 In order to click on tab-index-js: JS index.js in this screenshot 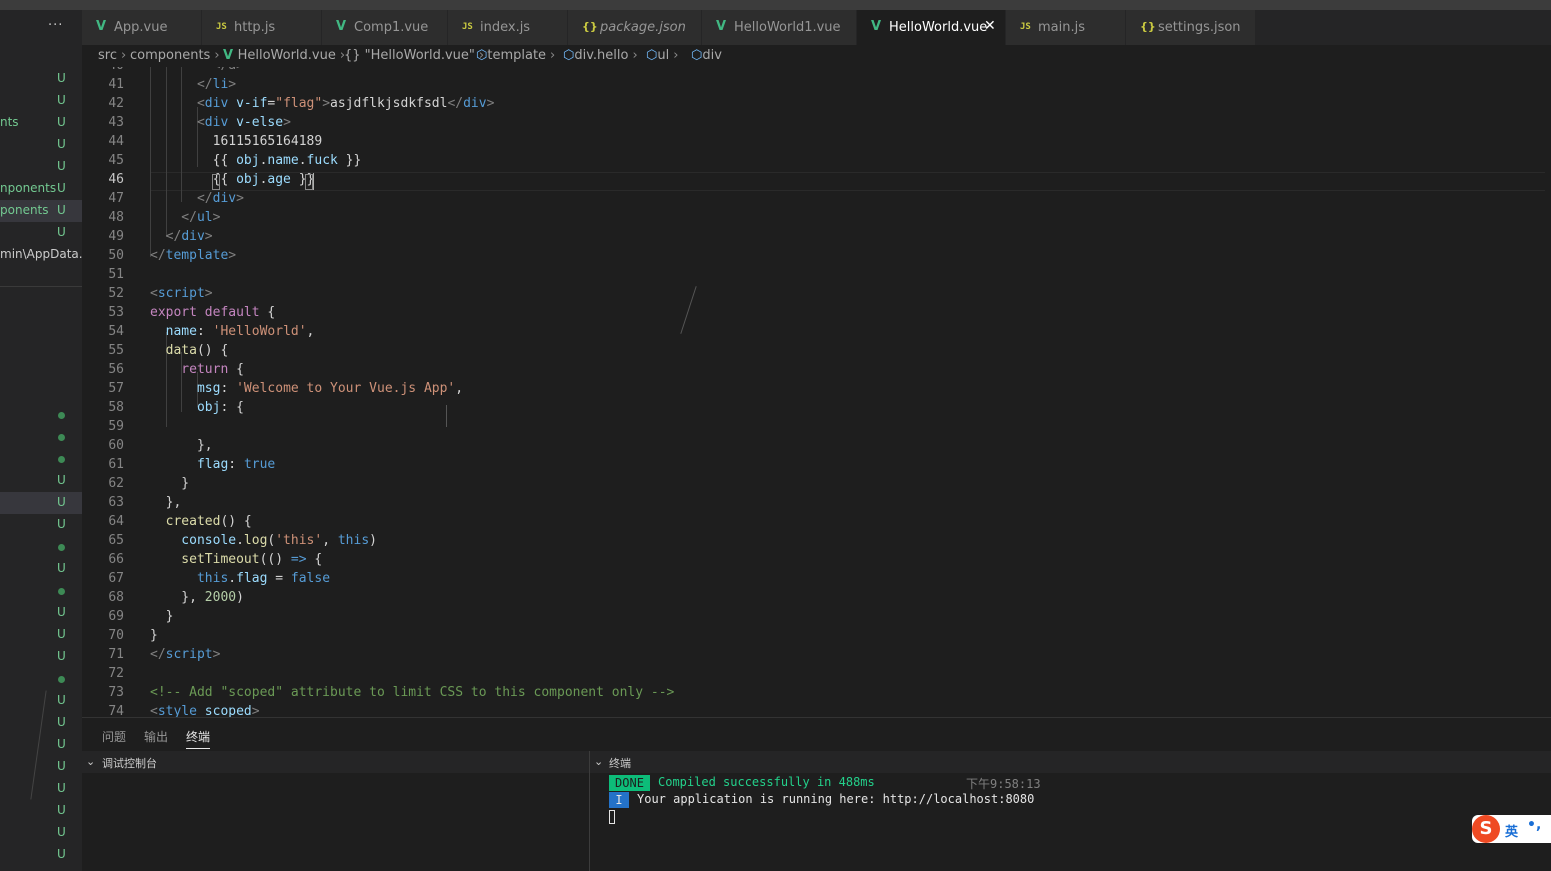, I will do `click(508, 27)`.